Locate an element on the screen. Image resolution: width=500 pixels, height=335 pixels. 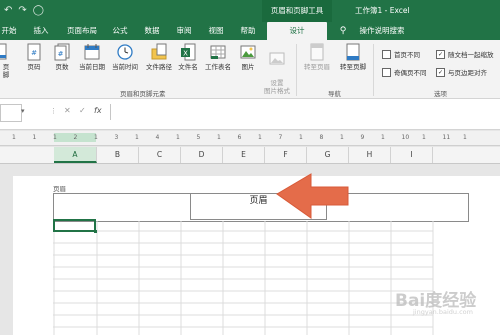
tab-data: 数据 is located at coordinates (152, 31).